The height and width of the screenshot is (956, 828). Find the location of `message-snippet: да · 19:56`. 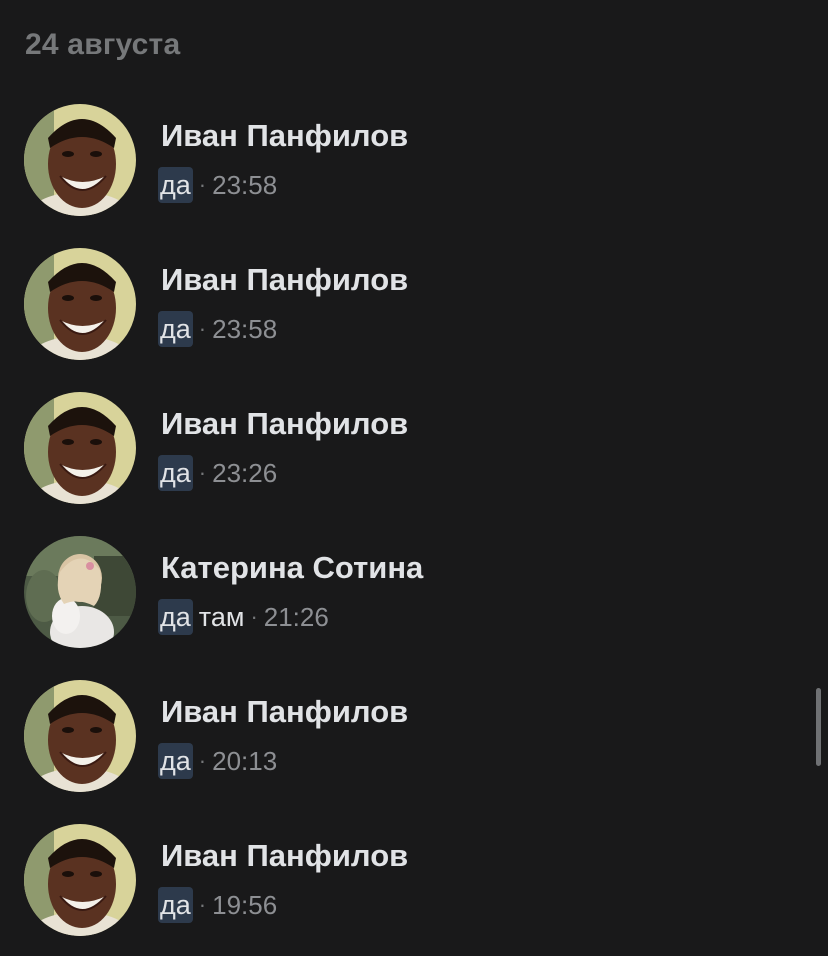

message-snippet: да · 19:56 is located at coordinates (217, 905).